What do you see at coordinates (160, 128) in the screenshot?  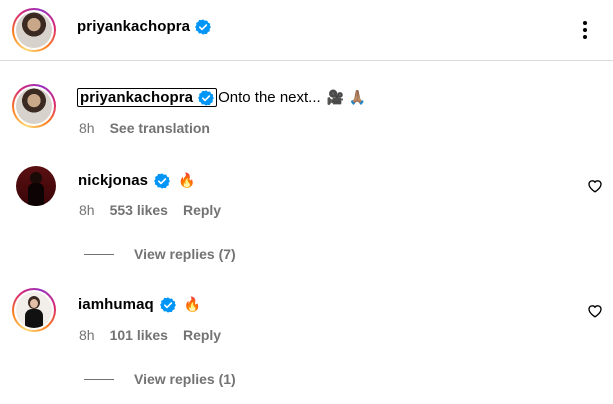 I see `see-translation-link: See translation` at bounding box center [160, 128].